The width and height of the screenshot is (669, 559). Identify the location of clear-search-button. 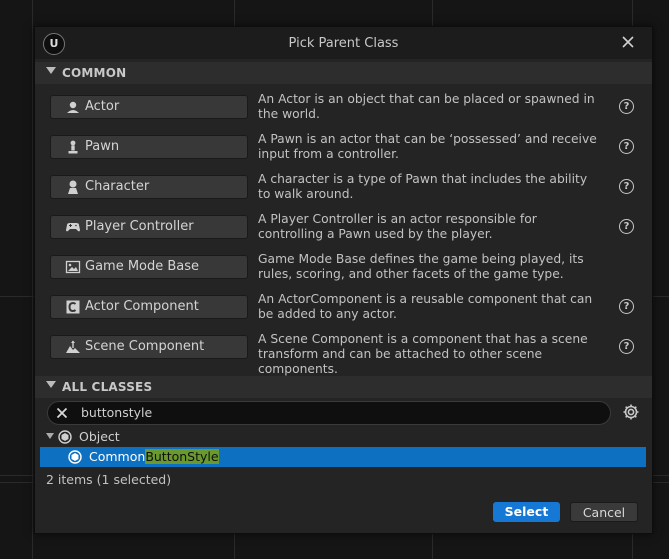
(62, 413).